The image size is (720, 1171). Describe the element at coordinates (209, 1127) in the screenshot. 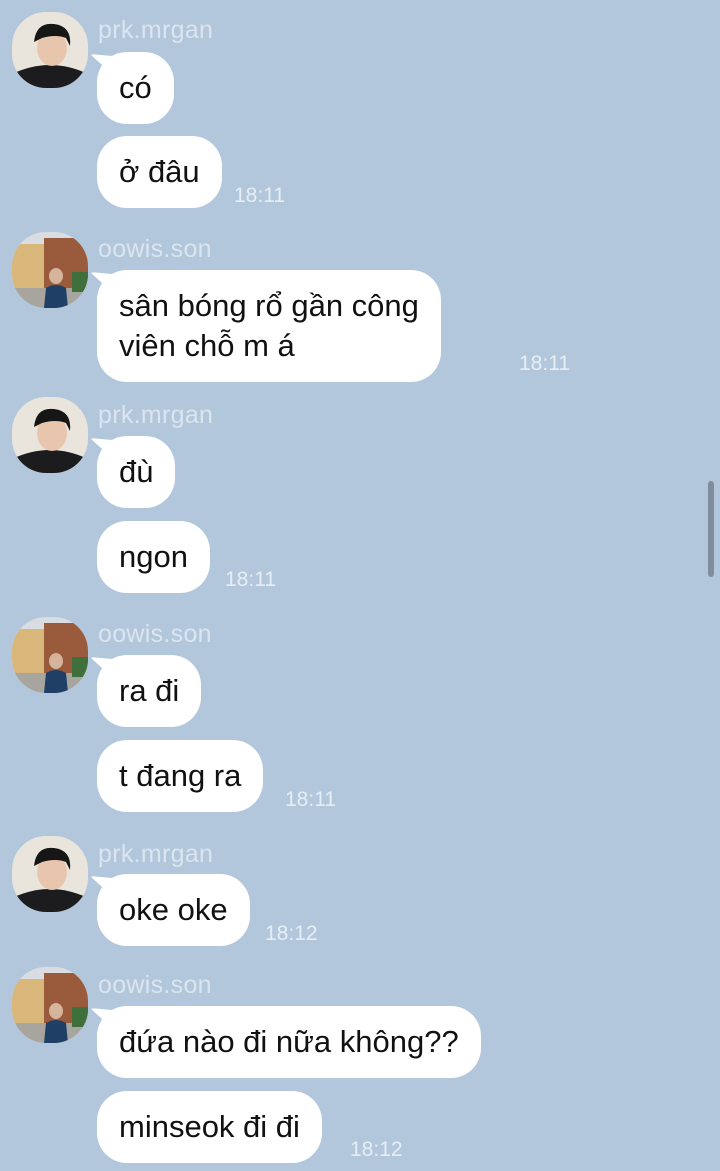

I see `message-bubble: minseok đi đi` at that location.